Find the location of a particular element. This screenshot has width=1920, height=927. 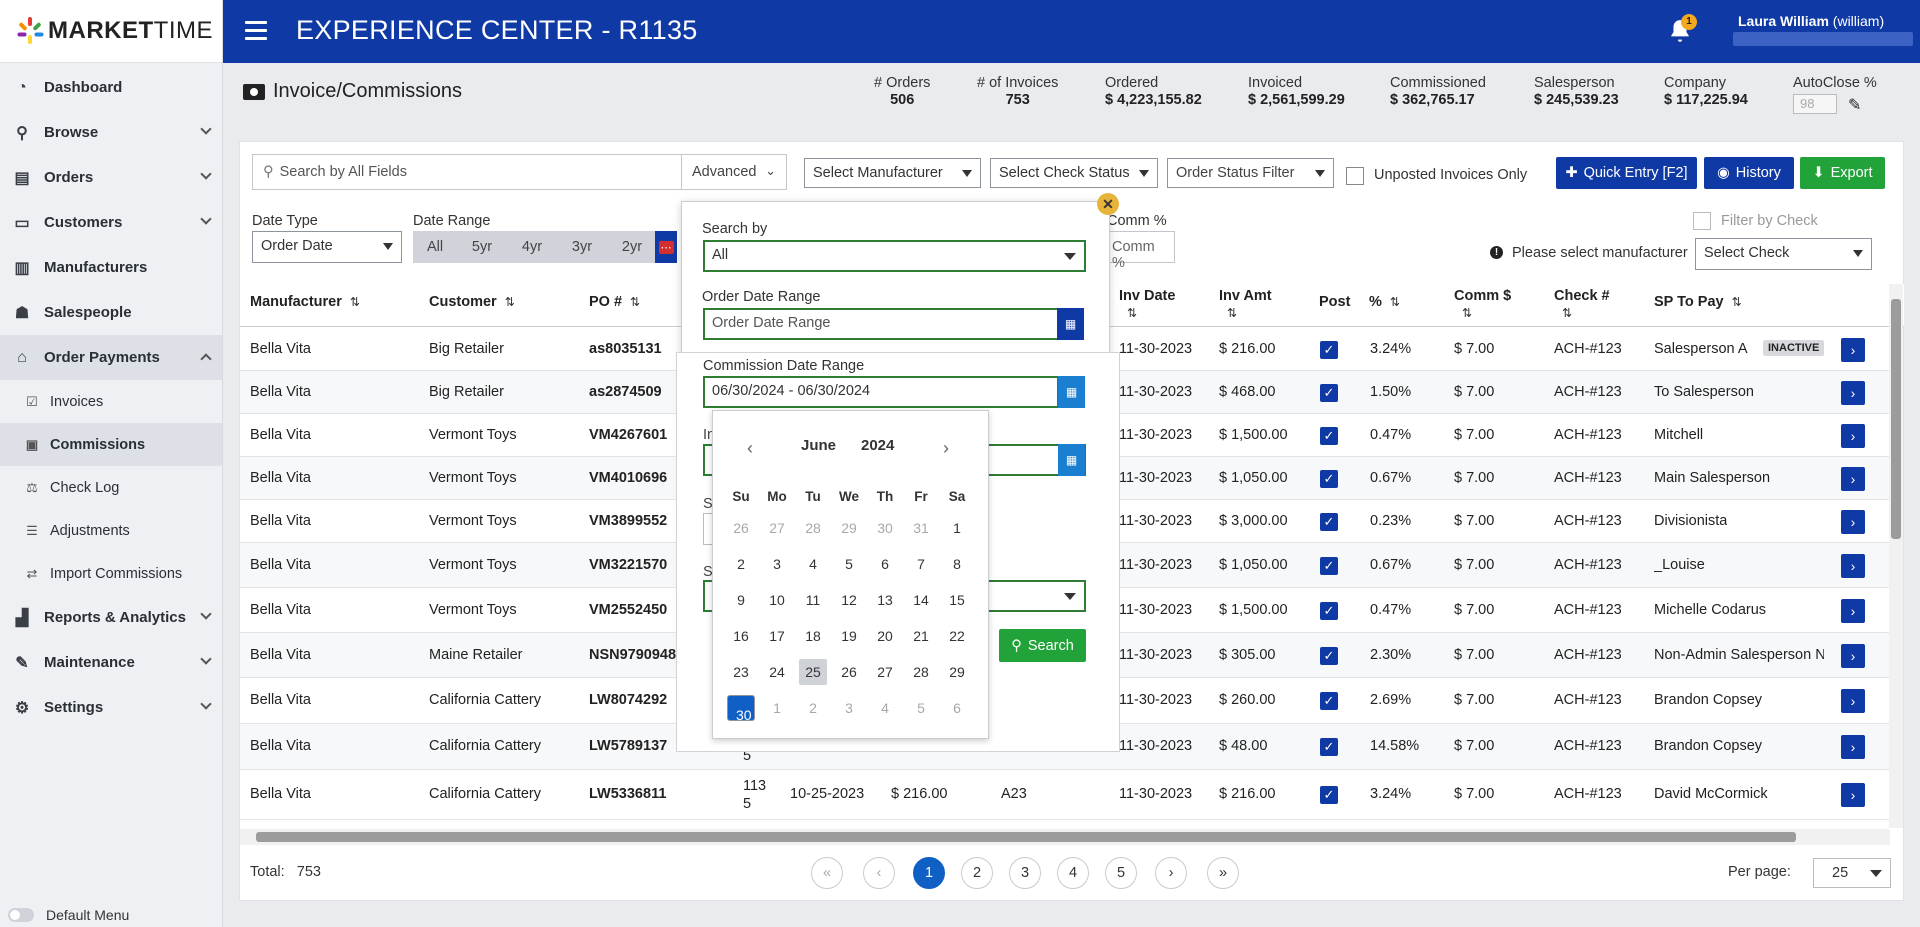

calendar-day: 9 is located at coordinates (741, 600).